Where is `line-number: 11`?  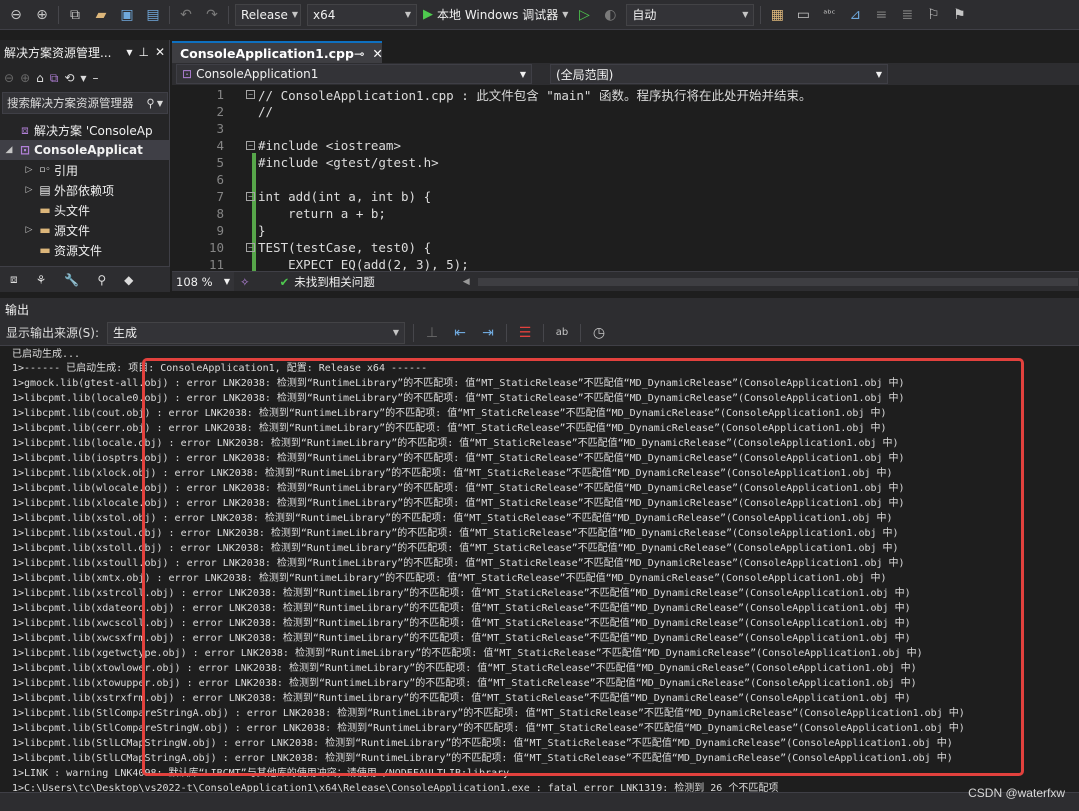 line-number: 11 is located at coordinates (216, 264).